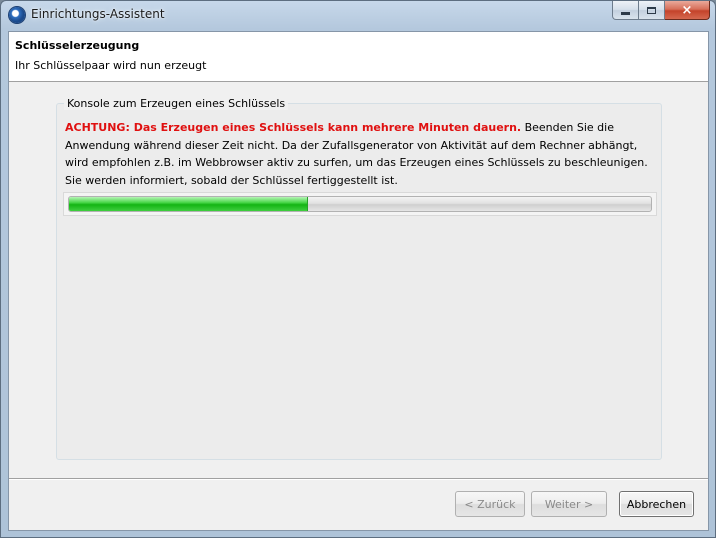 The height and width of the screenshot is (538, 716). What do you see at coordinates (188, 204) in the screenshot?
I see `progress-fill` at bounding box center [188, 204].